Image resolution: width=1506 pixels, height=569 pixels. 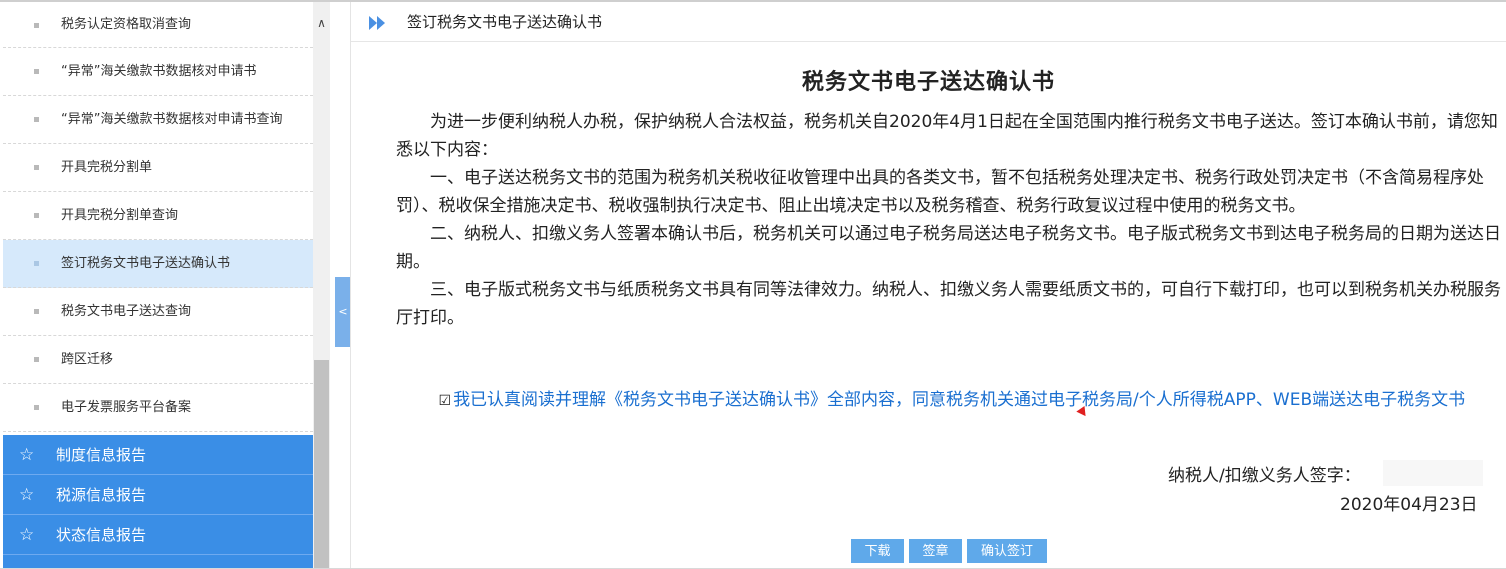 I want to click on sidebar-item-label: 开具完税分割单查询, so click(x=120, y=215).